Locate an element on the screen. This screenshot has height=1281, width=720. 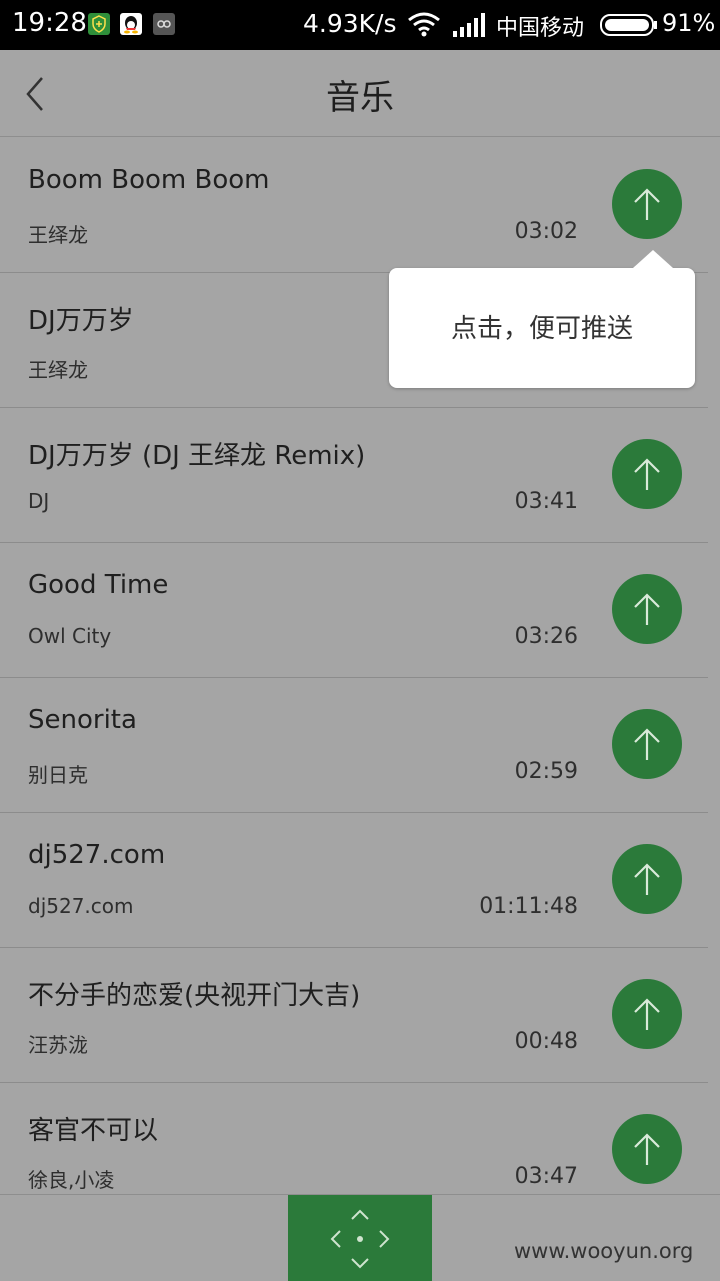
song-duration: 02:59 is located at coordinates (546, 771).